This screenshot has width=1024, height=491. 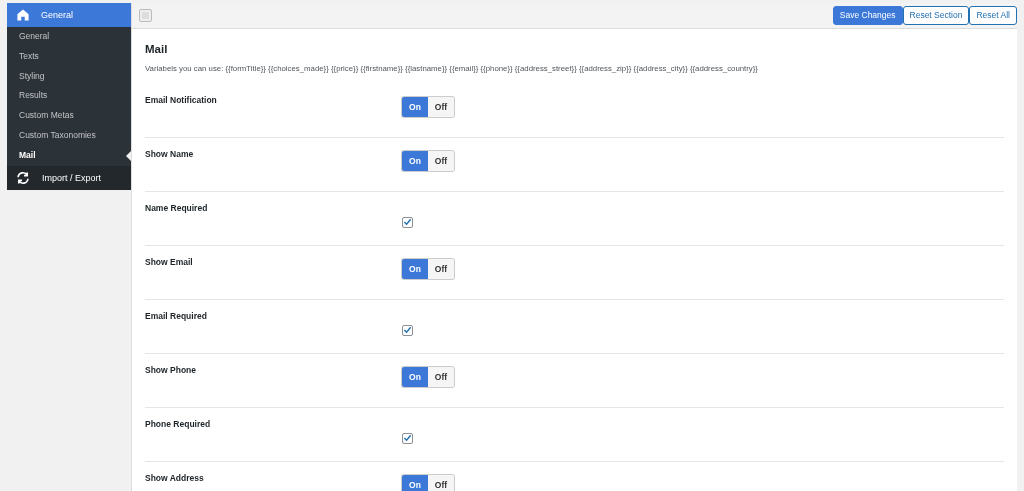 What do you see at coordinates (69, 96) in the screenshot?
I see `sidebar-item: Results` at bounding box center [69, 96].